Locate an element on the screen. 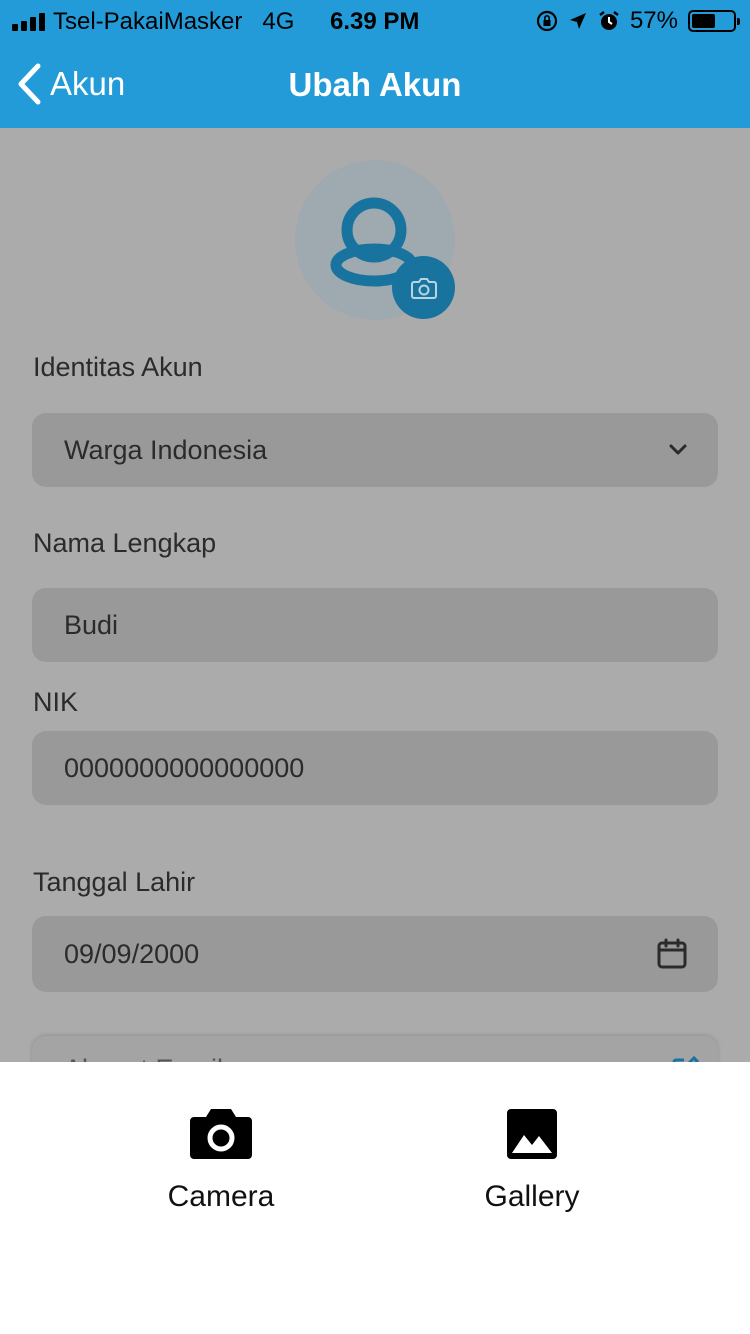 This screenshot has width=750, height=1334. nik-field: 0000000000000000 is located at coordinates (375, 768).